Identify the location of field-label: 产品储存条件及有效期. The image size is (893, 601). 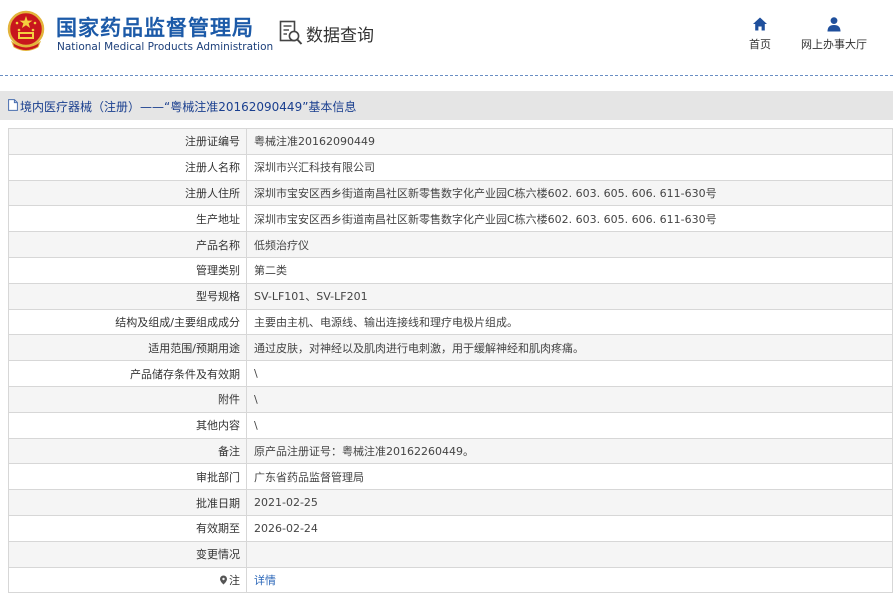
(127, 373).